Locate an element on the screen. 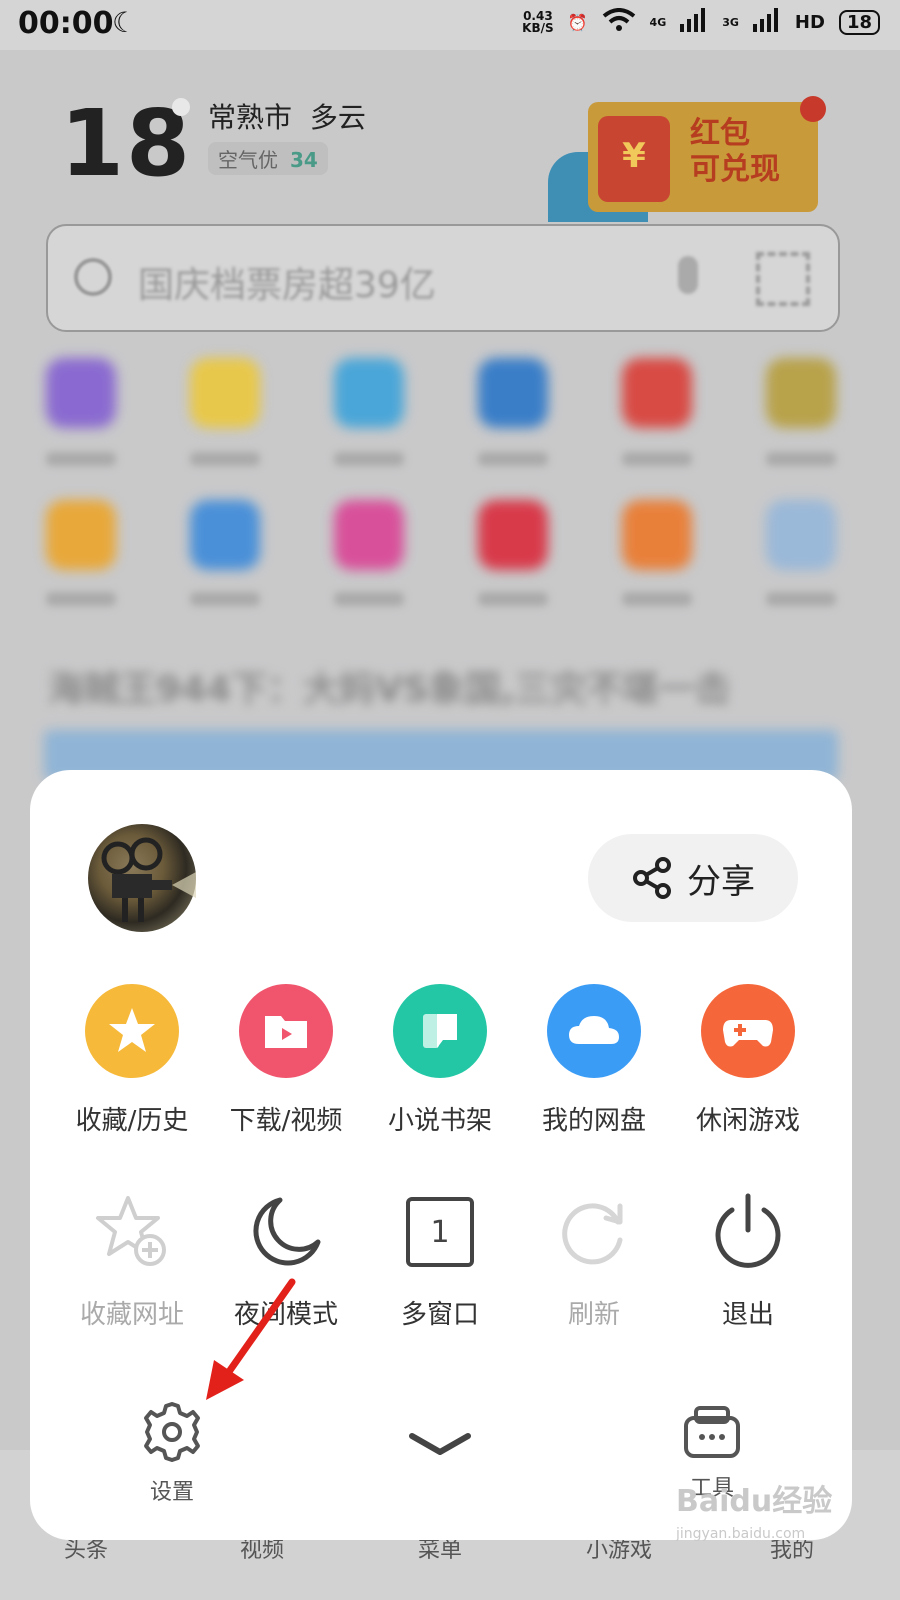 The width and height of the screenshot is (900, 1600). power-icon is located at coordinates (748, 1230).